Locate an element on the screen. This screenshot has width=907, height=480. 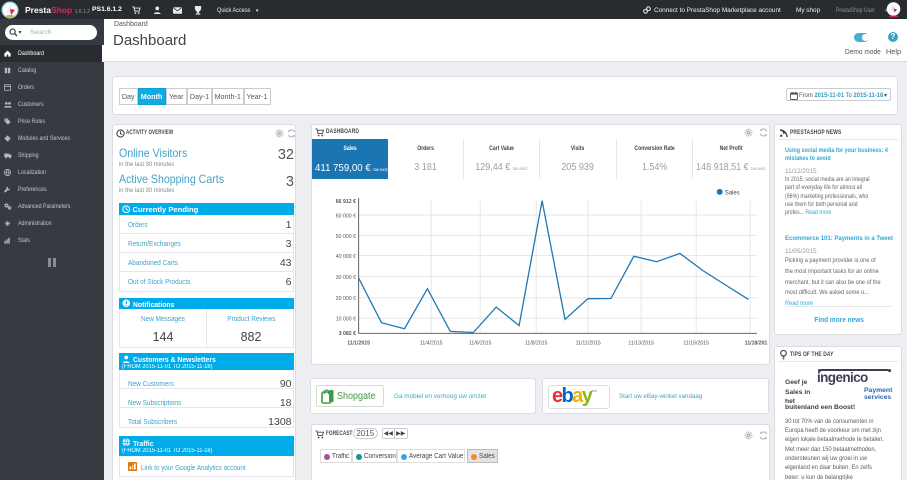
svg-text: 66 912 € is located at coordinates (346, 202).